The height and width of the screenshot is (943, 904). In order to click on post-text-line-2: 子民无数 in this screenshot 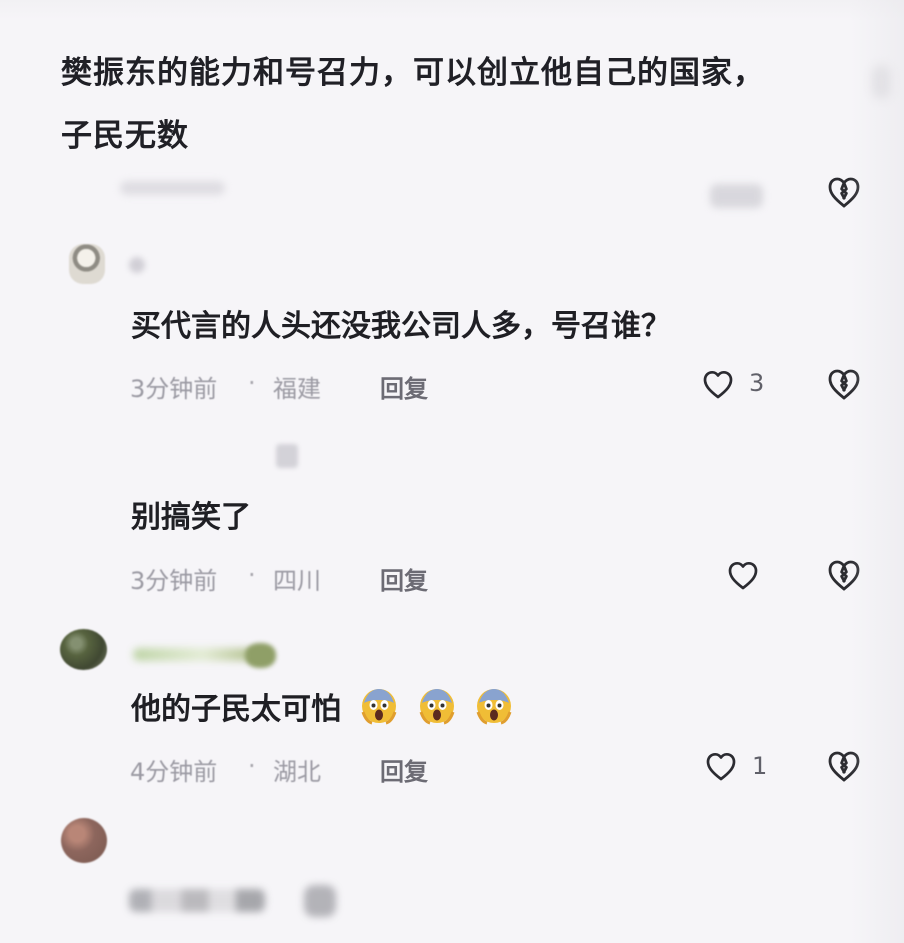, I will do `click(125, 136)`.